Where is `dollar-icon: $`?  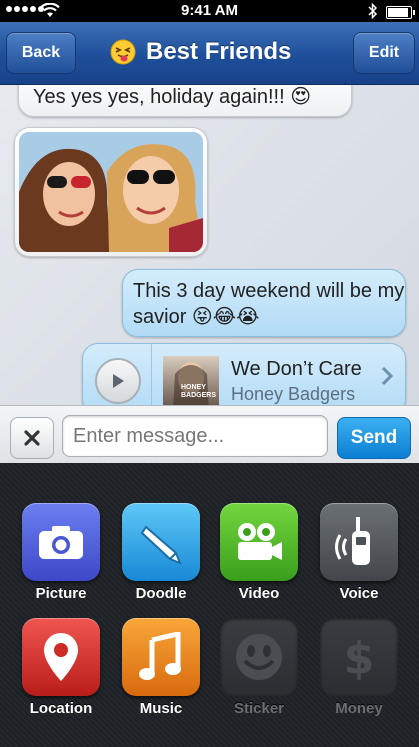 dollar-icon: $ is located at coordinates (359, 657).